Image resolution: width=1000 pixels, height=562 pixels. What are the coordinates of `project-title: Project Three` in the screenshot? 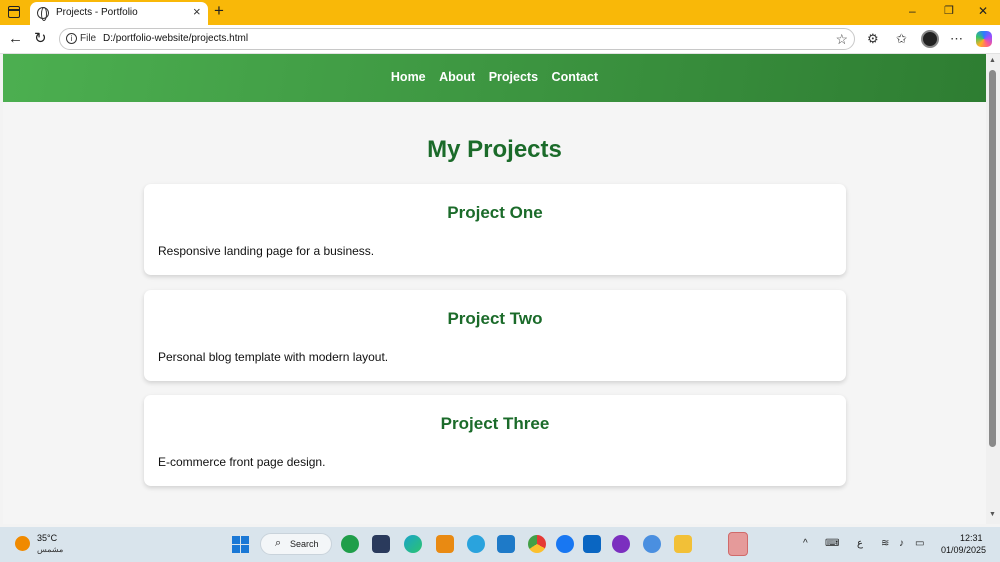 It's located at (495, 423).